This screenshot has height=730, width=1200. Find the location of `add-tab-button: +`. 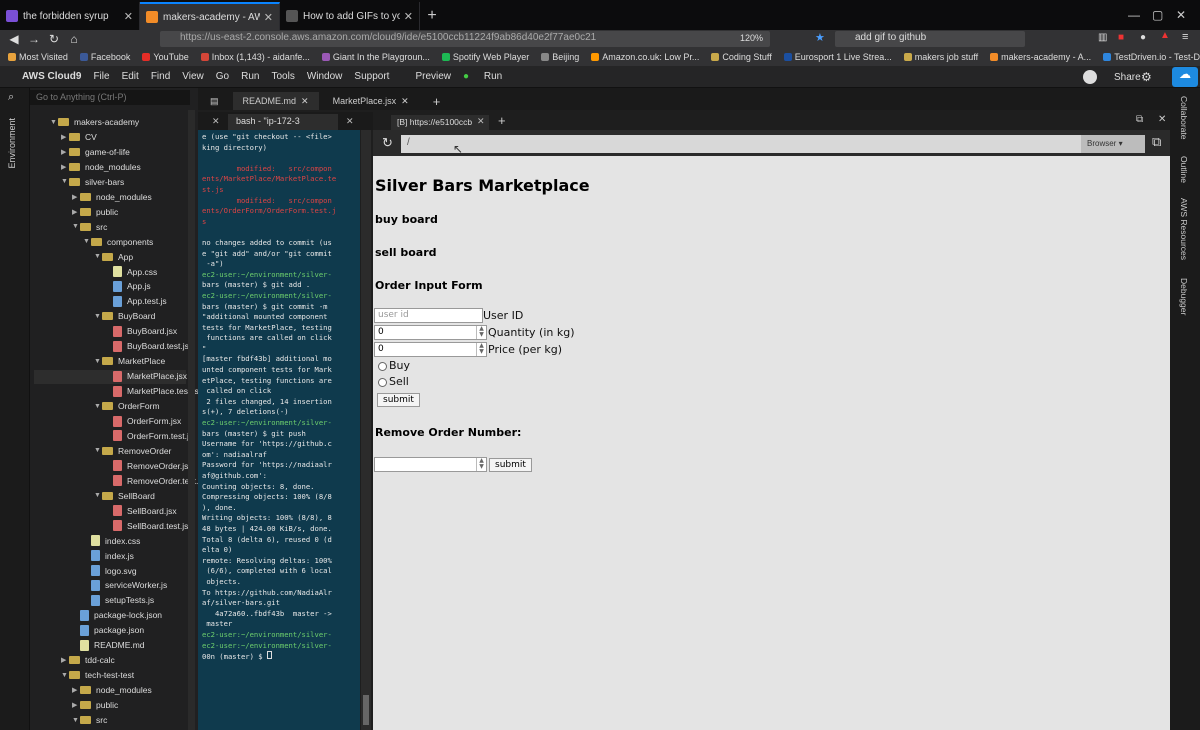

add-tab-button: + is located at coordinates (502, 120).